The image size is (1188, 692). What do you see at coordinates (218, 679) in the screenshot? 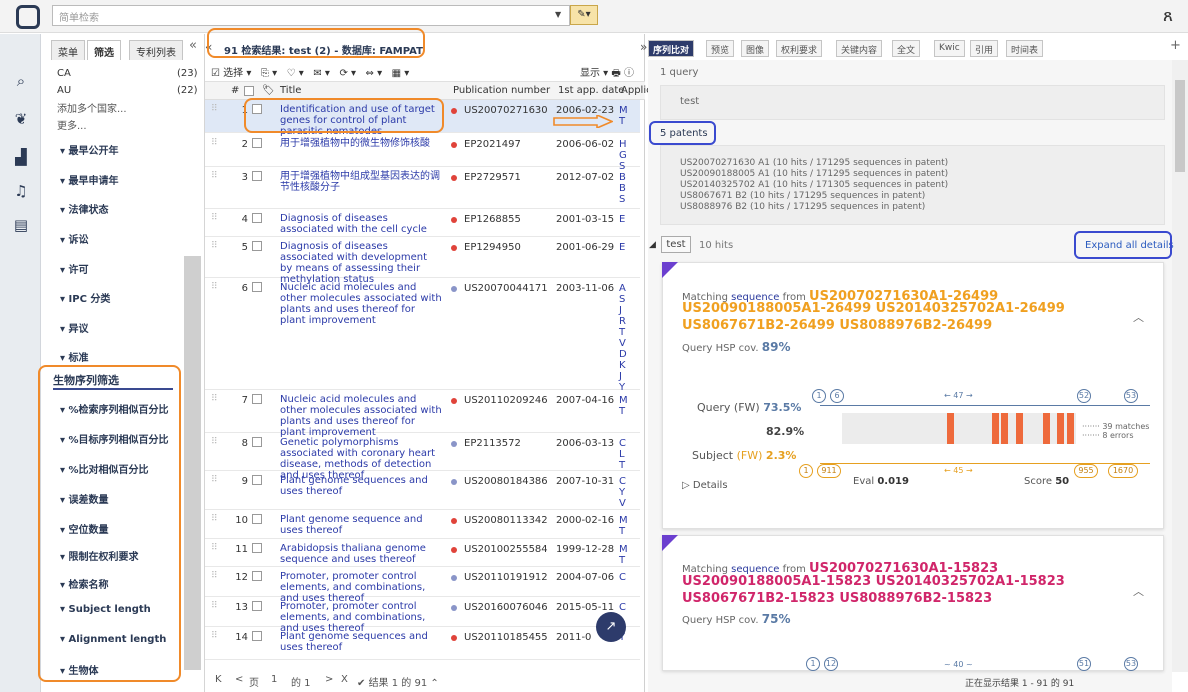
I see `first-page-button: K` at bounding box center [218, 679].